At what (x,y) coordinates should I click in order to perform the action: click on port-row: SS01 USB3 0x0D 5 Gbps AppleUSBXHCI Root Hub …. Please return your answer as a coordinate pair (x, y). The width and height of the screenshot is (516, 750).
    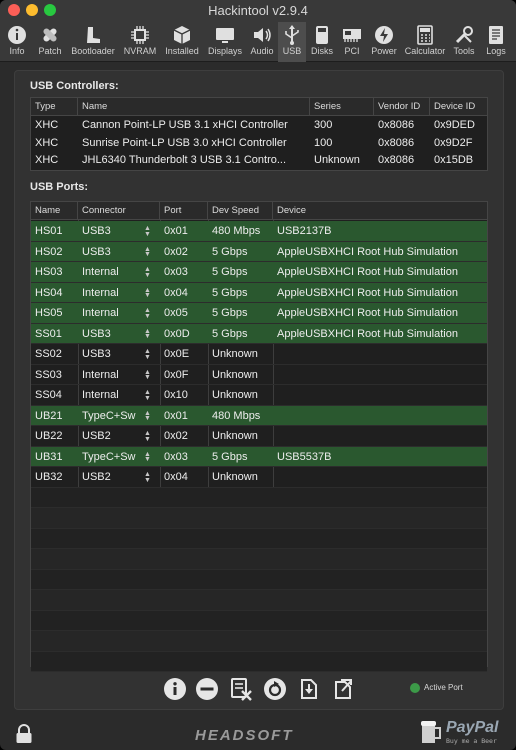
    Looking at the image, I should click on (259, 333).